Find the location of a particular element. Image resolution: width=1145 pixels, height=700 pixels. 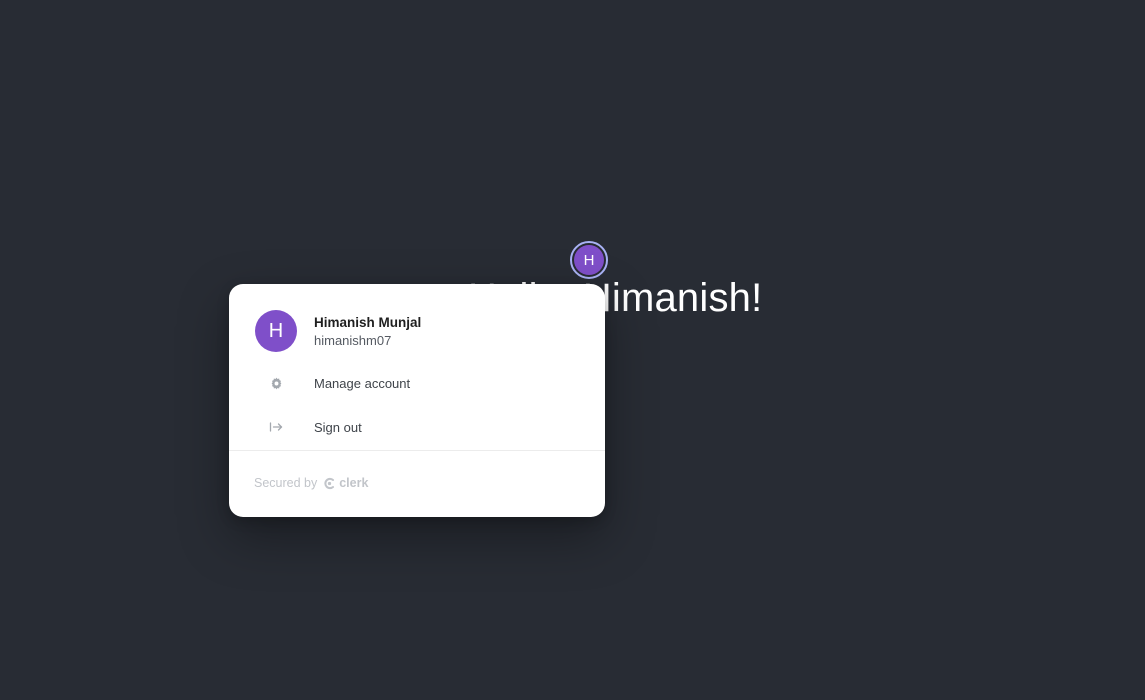

user-avatar-initial: H is located at coordinates (589, 260).